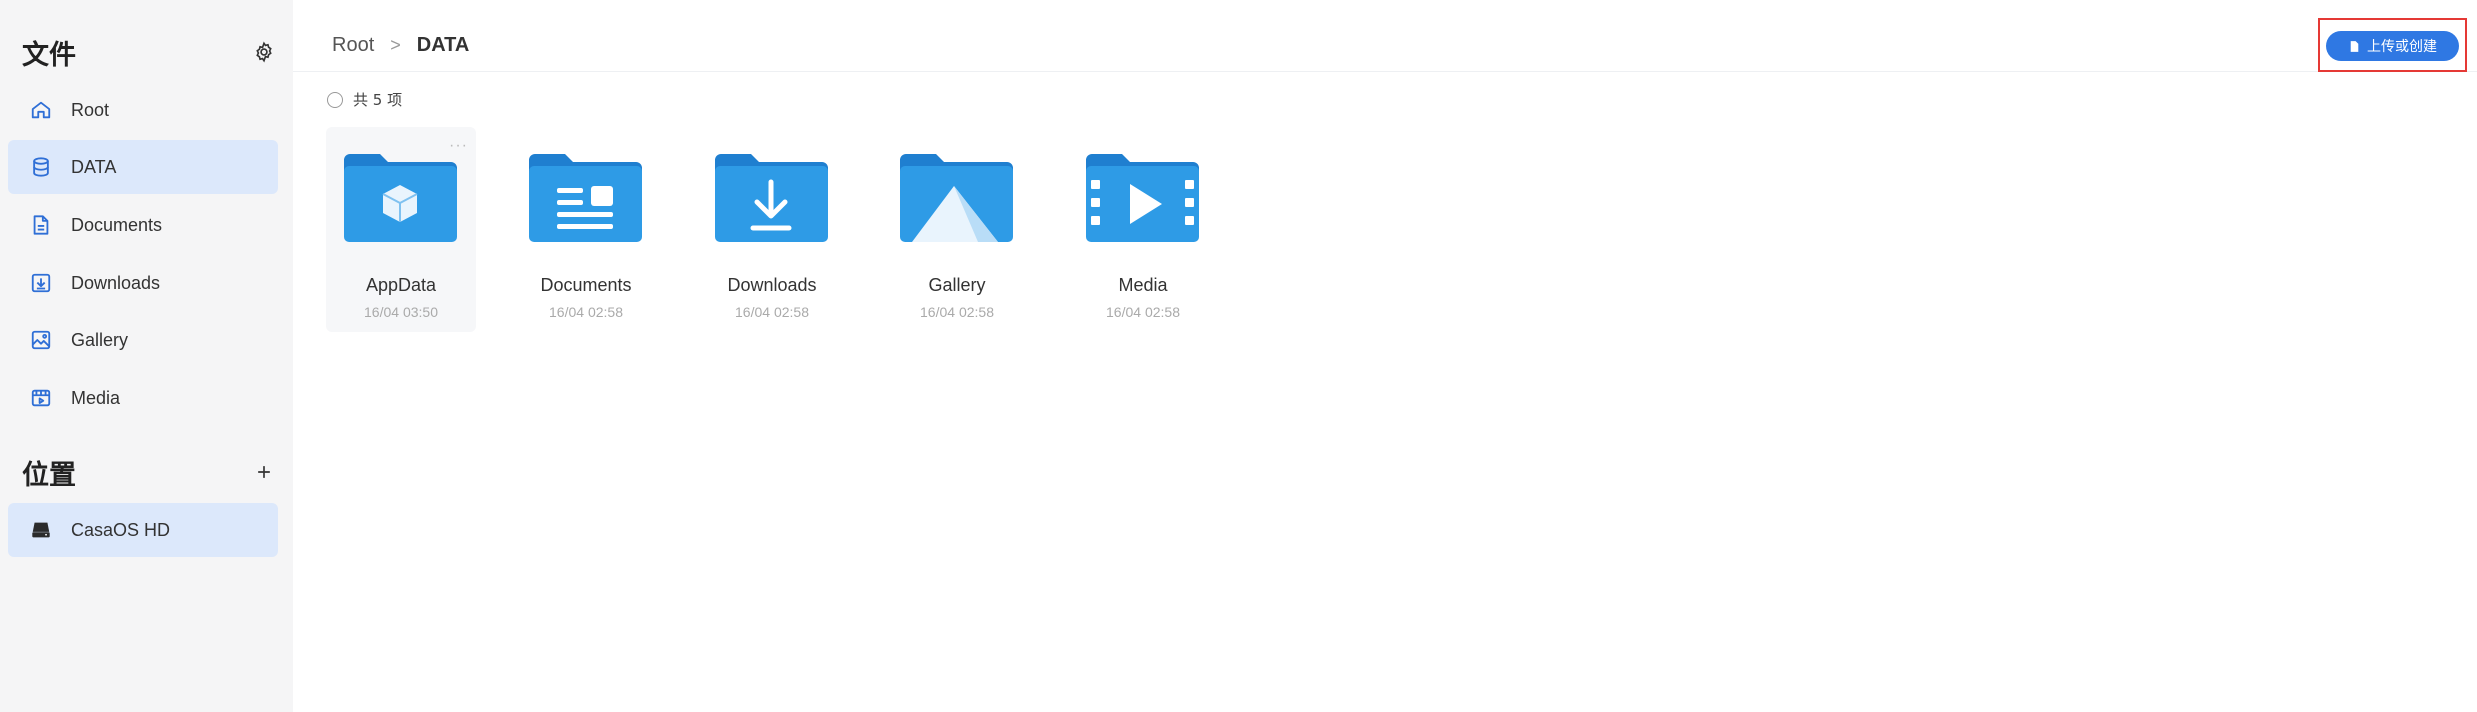 The image size is (2477, 712). I want to click on select-all-row: 共 5 项, so click(364, 99).